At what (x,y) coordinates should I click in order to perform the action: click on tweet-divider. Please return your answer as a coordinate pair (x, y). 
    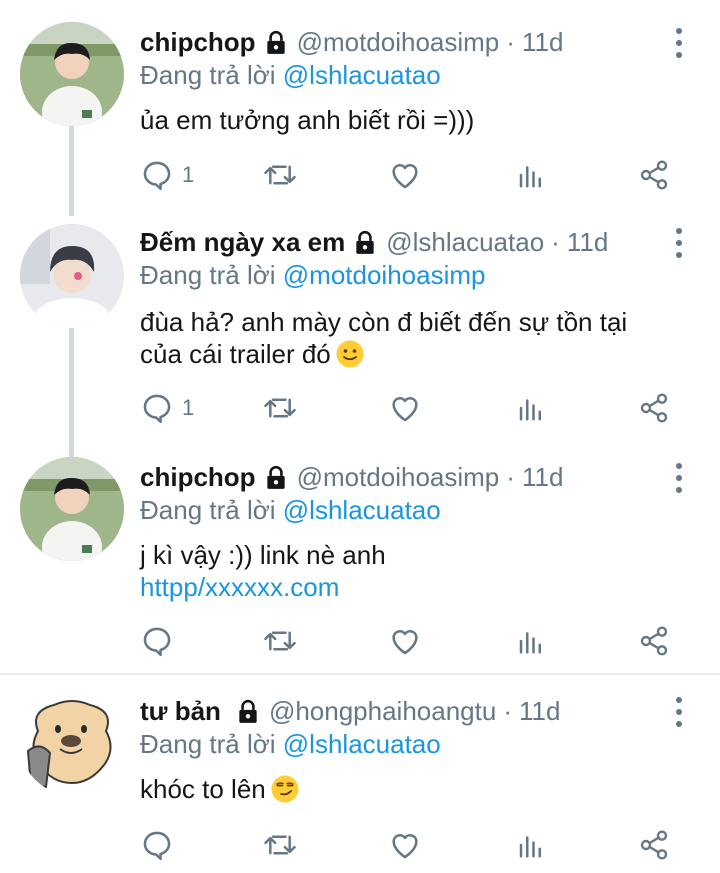
    Looking at the image, I should click on (360, 674).